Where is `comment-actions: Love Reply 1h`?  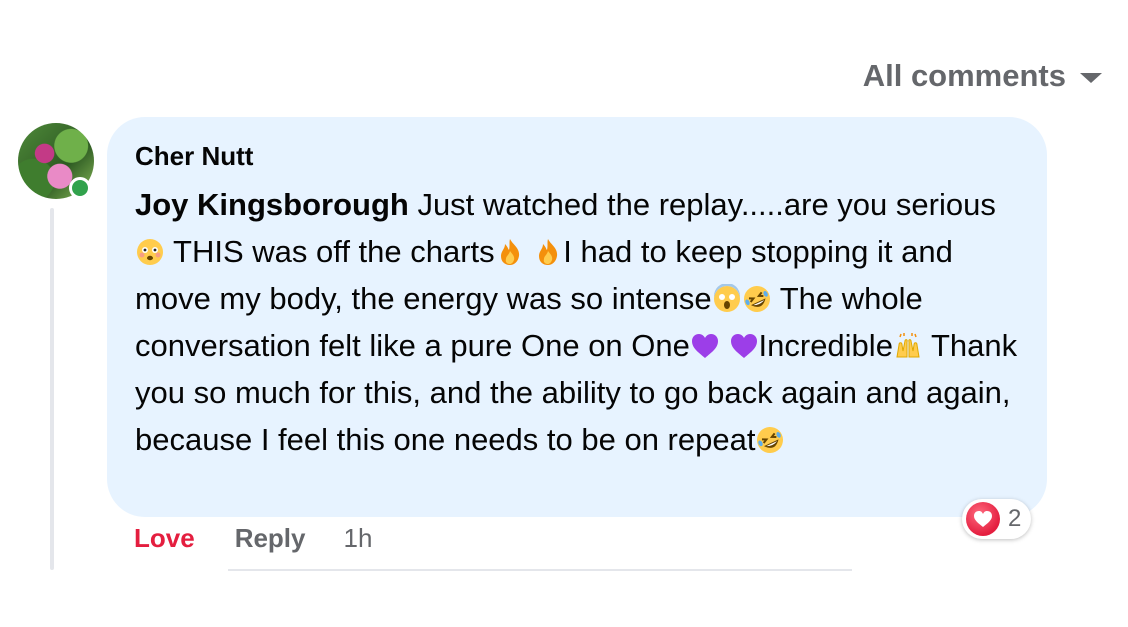
comment-actions: Love Reply 1h is located at coordinates (253, 538).